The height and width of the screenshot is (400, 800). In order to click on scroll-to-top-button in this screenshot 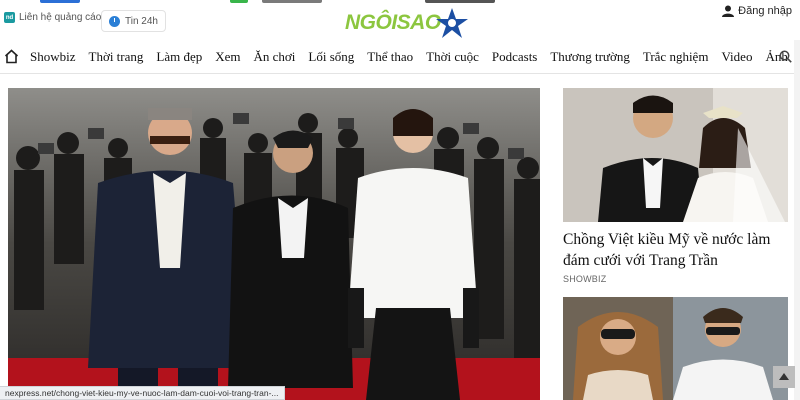, I will do `click(784, 377)`.